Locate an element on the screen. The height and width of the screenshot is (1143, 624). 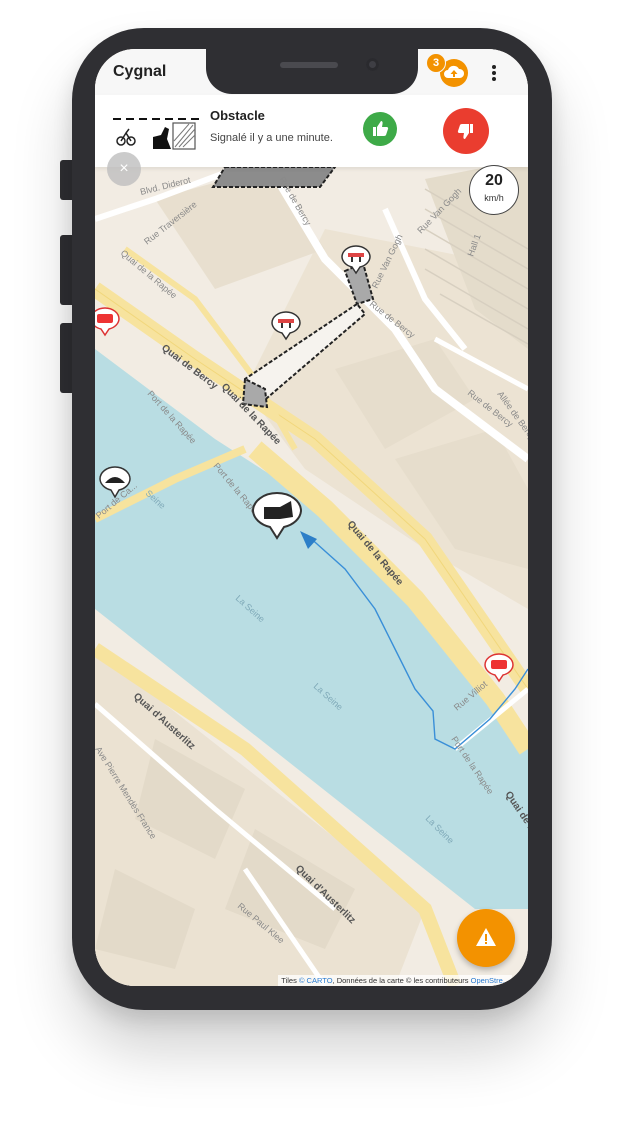
attribution-prefix: Tiles is located at coordinates (290, 980).